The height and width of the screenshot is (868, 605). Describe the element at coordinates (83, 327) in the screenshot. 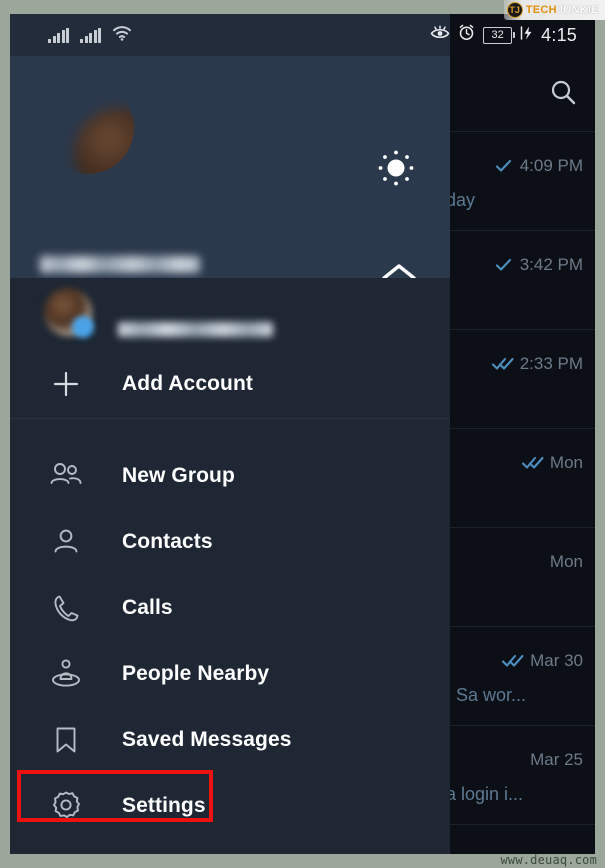

I see `account-badge` at that location.